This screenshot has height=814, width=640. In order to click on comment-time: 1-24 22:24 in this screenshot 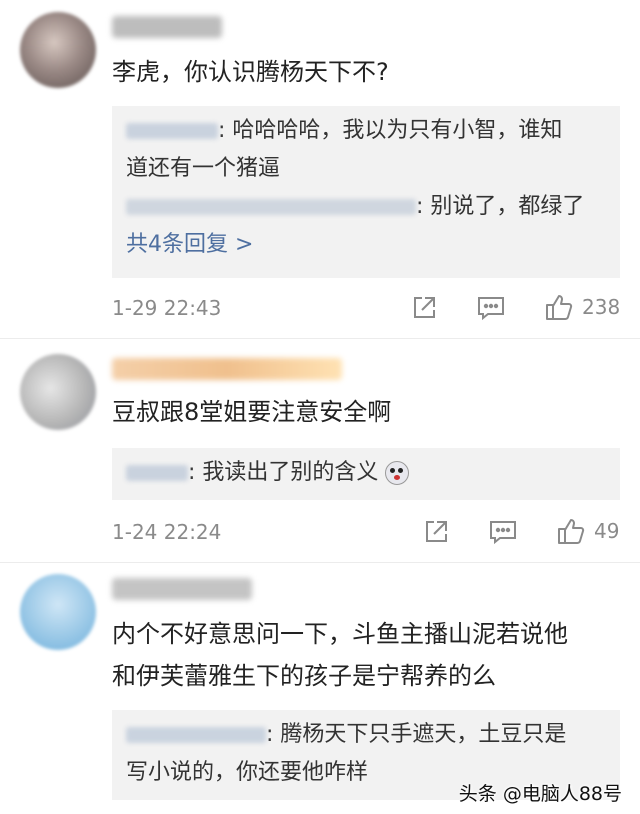, I will do `click(167, 532)`.